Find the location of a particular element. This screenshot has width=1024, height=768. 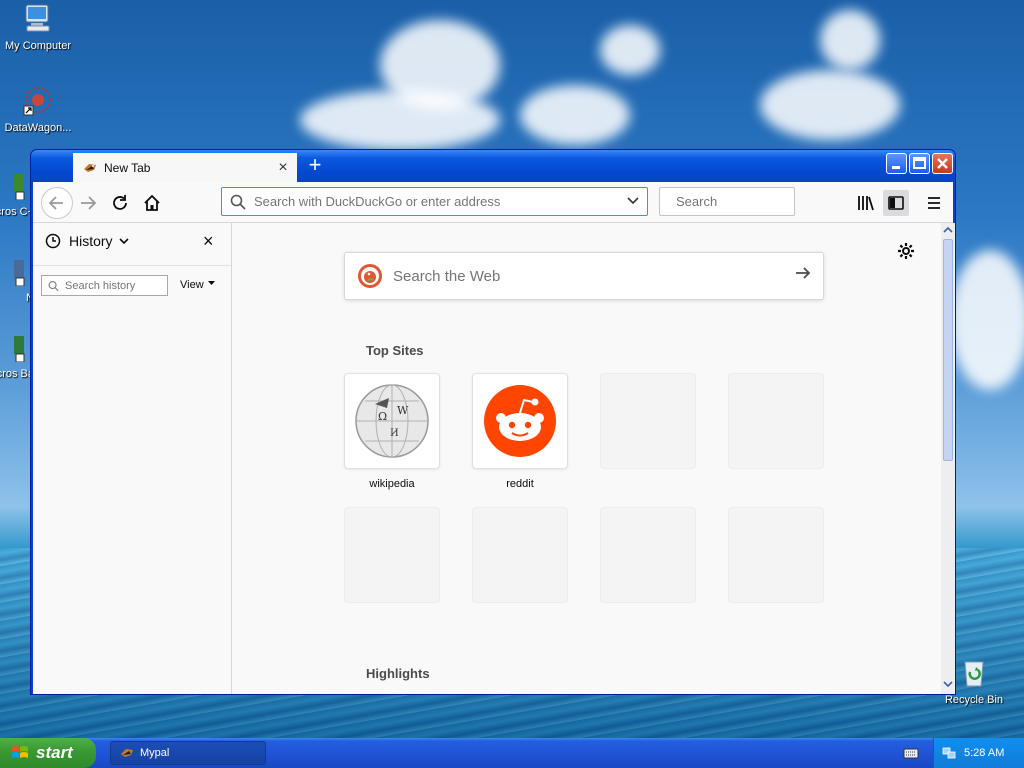

close-window-button is located at coordinates (942, 163).